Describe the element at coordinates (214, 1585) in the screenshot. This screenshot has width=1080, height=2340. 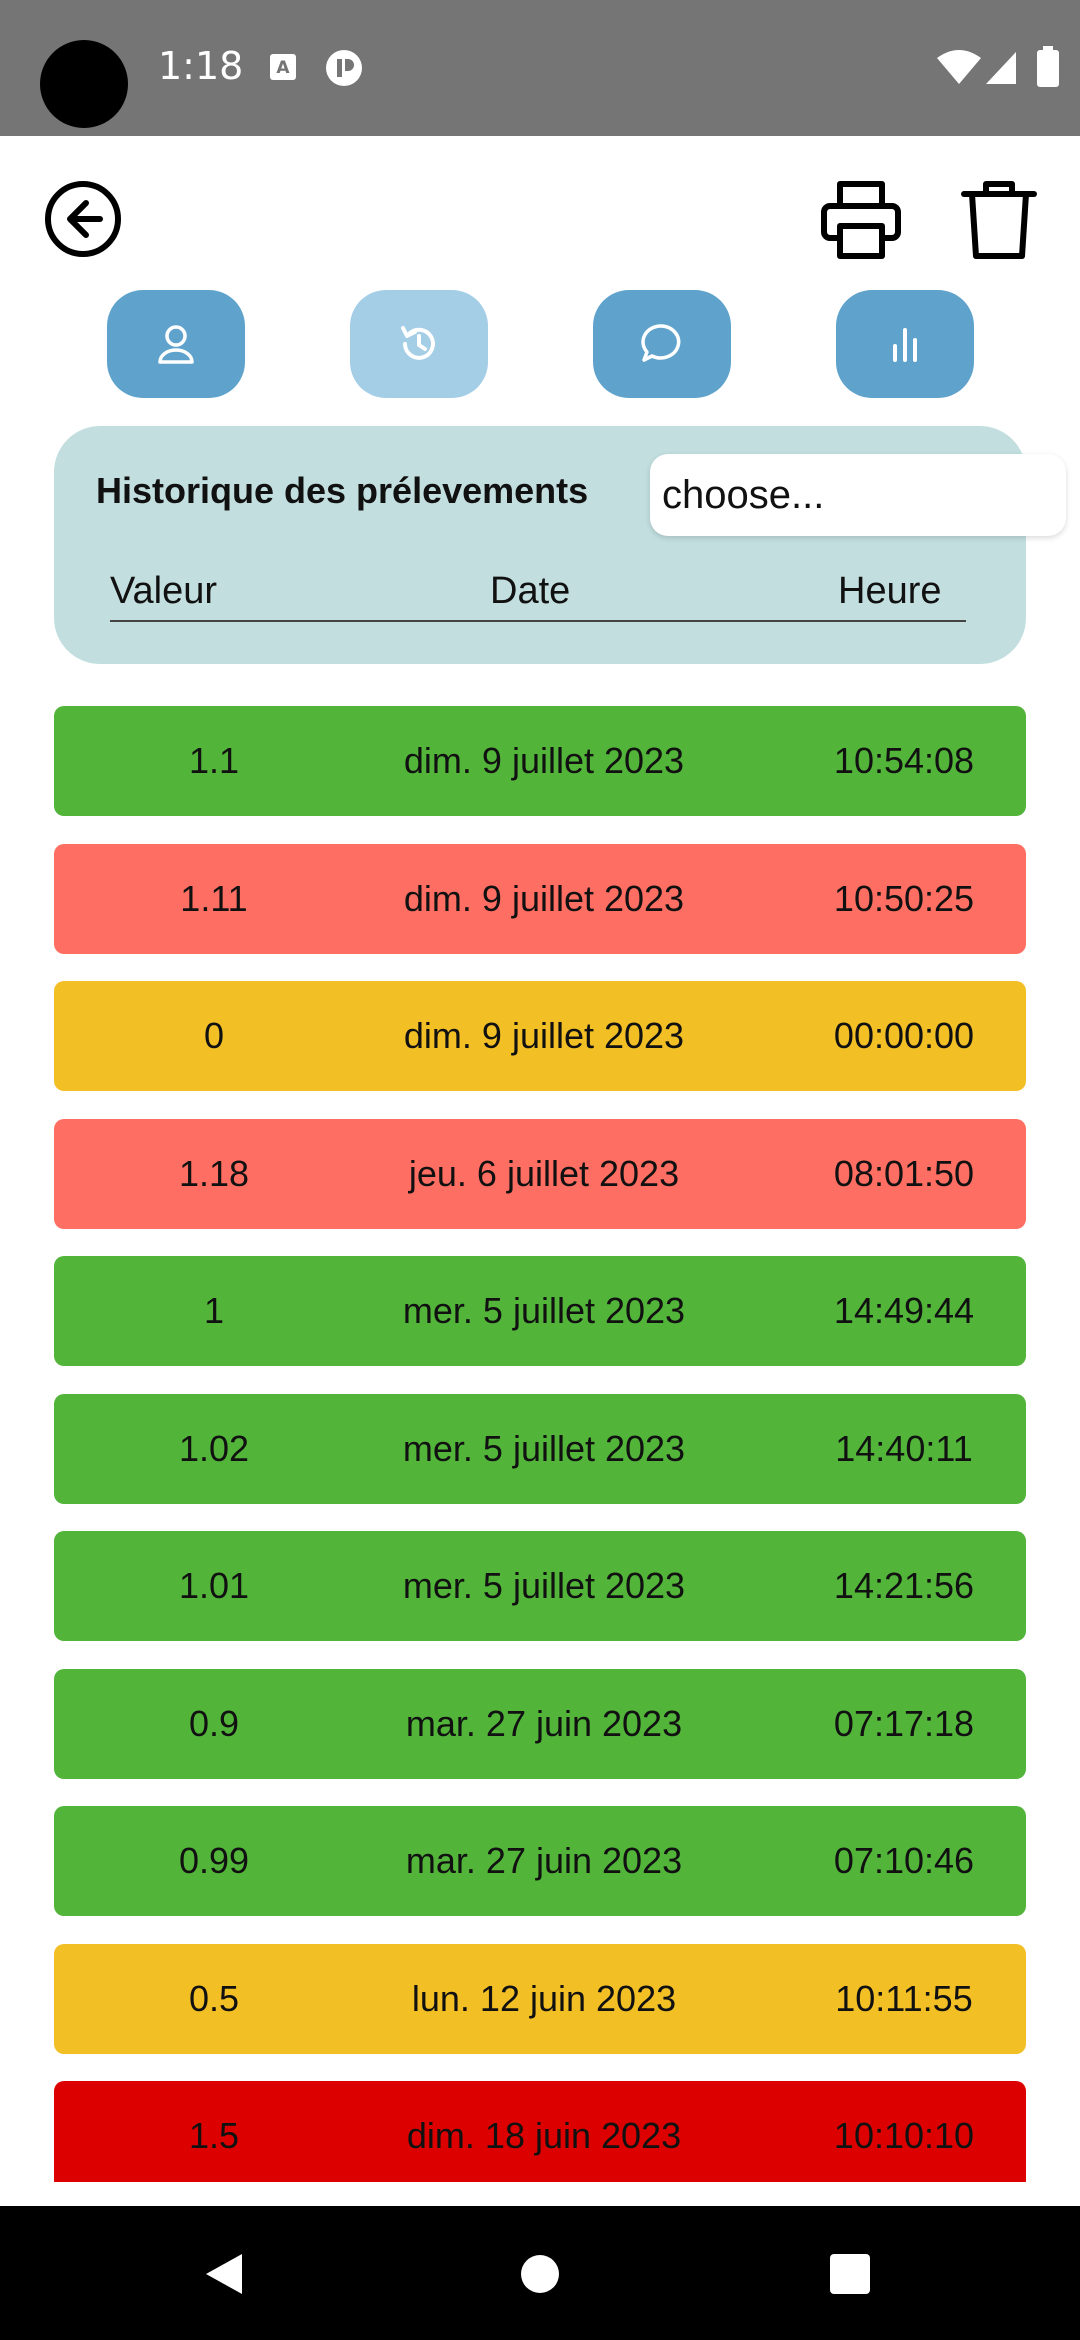
I see `row-value: 1.01` at that location.